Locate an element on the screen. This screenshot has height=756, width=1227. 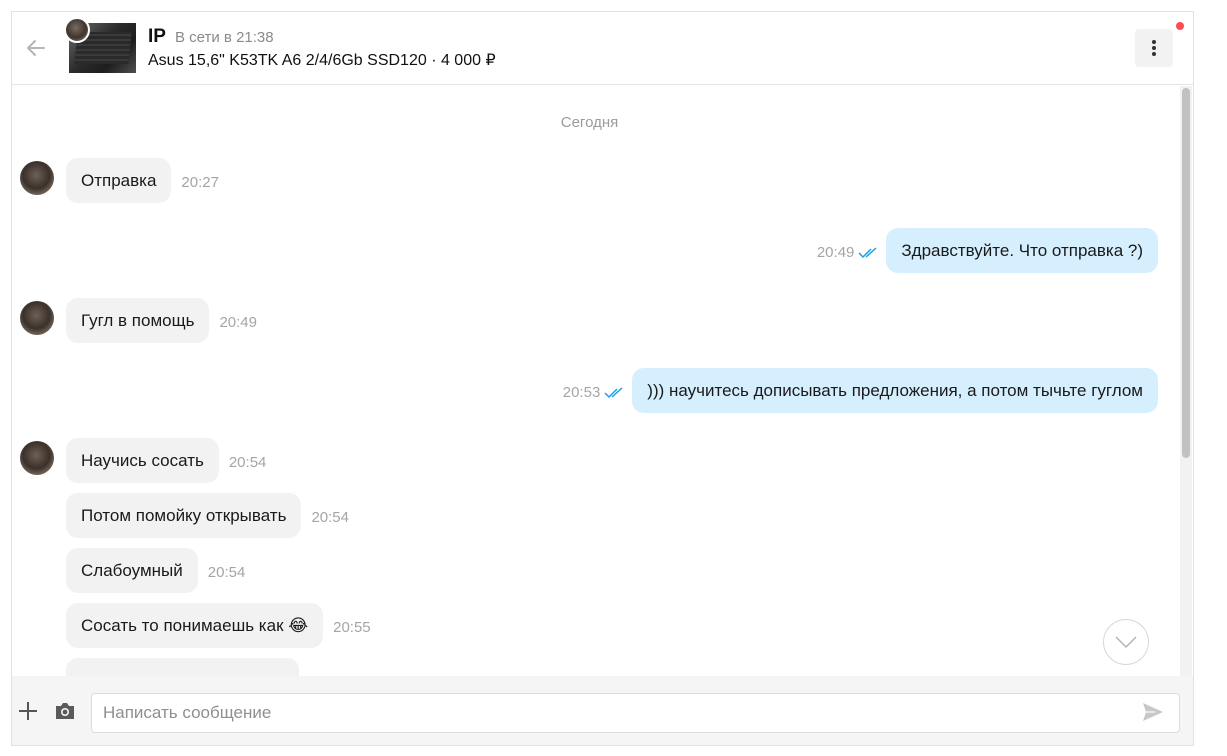
message-bubble: Гугл в помощь is located at coordinates (138, 320).